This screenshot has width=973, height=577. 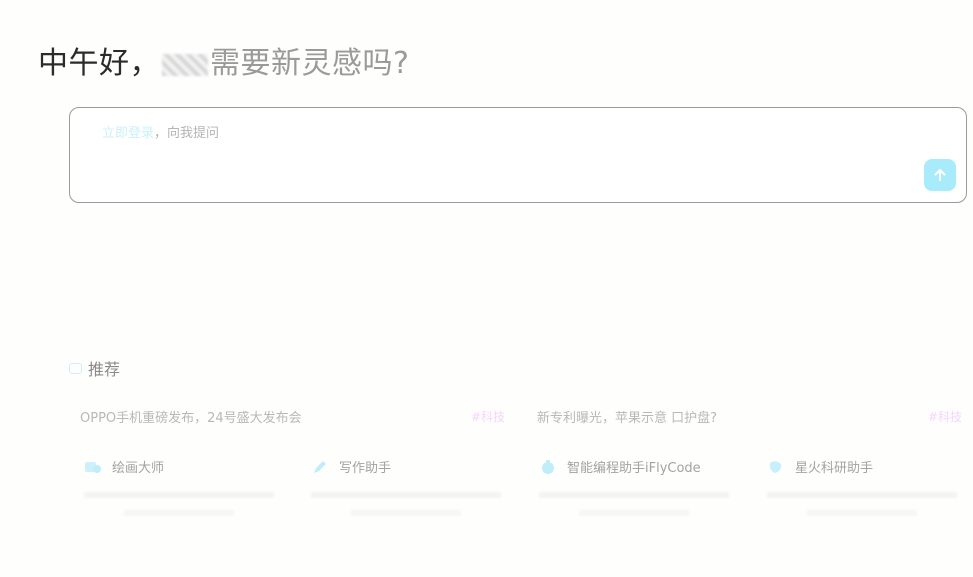 What do you see at coordinates (138, 468) in the screenshot?
I see `tool-name: 绘画大师` at bounding box center [138, 468].